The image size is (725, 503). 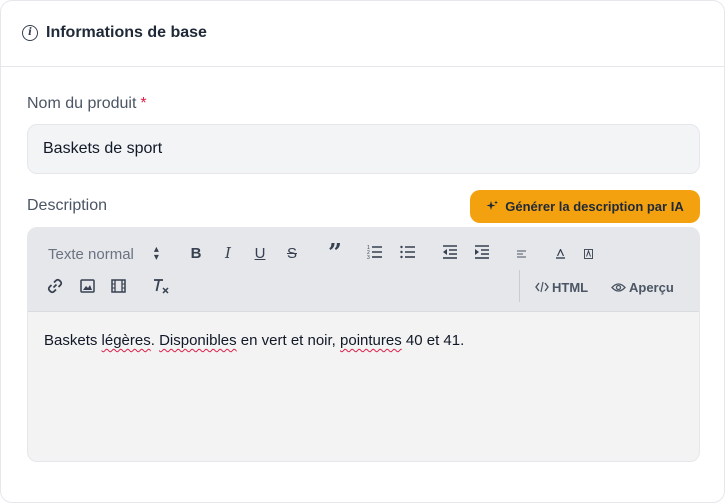 I want to click on generate-ai-description-button: Générer la description par IA, so click(x=585, y=206).